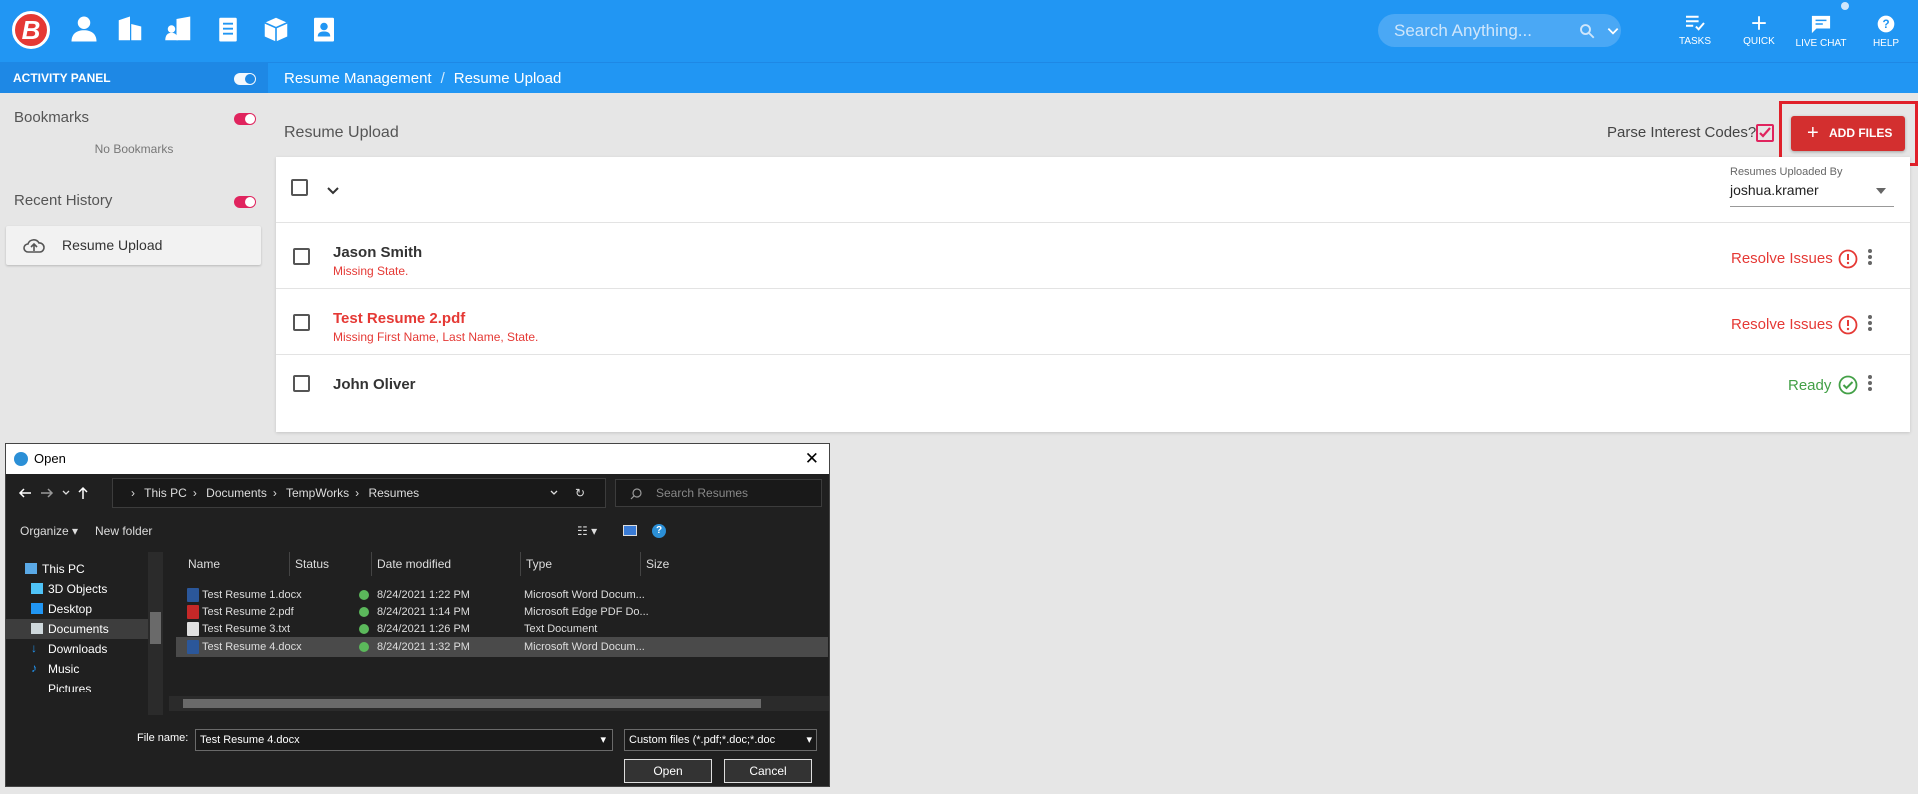 This screenshot has width=1918, height=794. I want to click on breadcrumb-resume-management: Resume Management, so click(358, 78).